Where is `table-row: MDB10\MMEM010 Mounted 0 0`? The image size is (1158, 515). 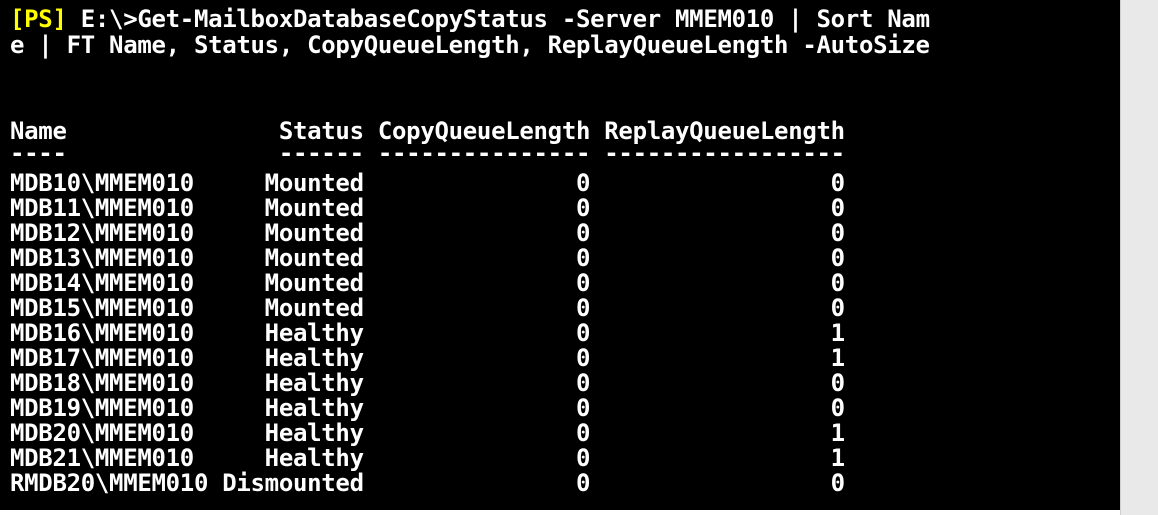
table-row: MDB10\MMEM010 Mounted 0 0 is located at coordinates (427, 183).